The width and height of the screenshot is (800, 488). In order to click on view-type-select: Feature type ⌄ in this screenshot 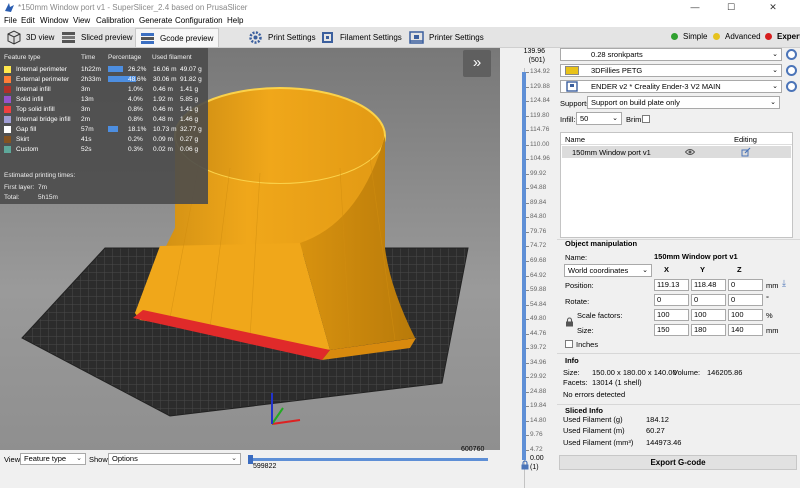, I will do `click(53, 459)`.